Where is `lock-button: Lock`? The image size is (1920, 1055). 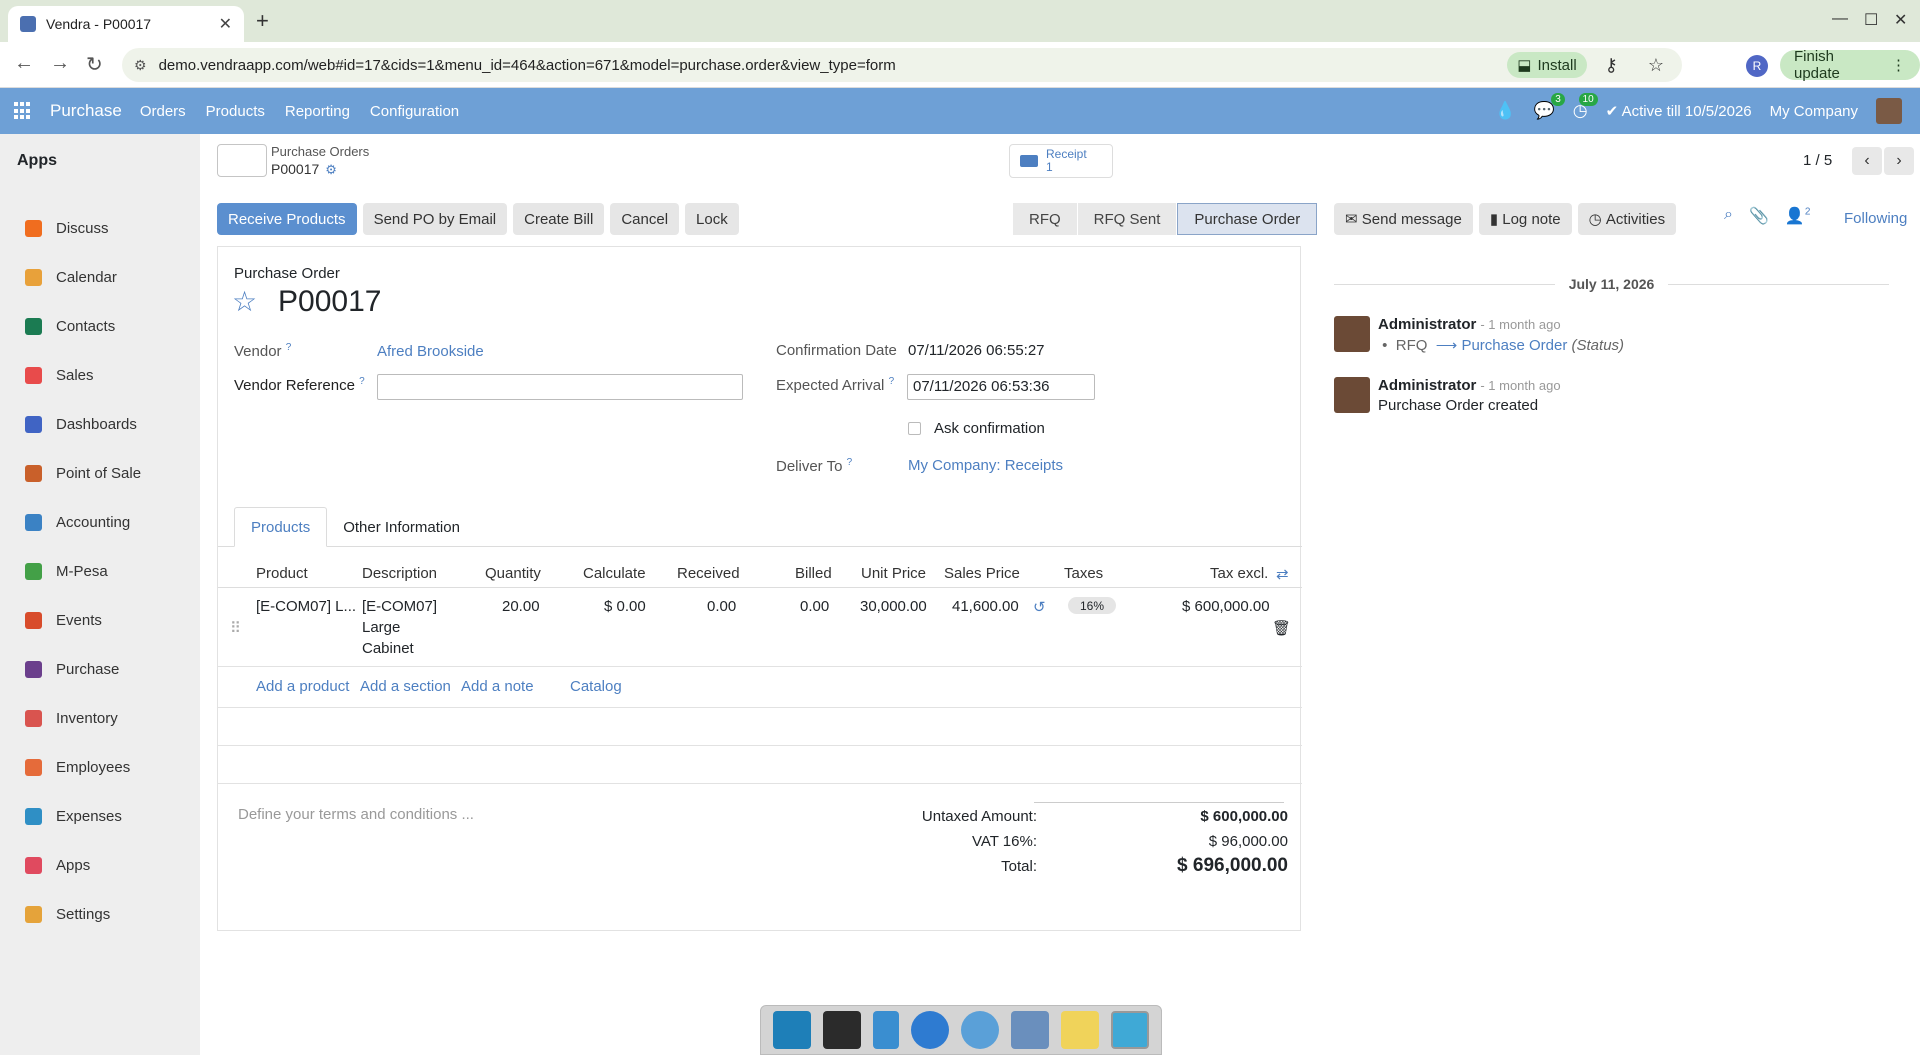 lock-button: Lock is located at coordinates (712, 219).